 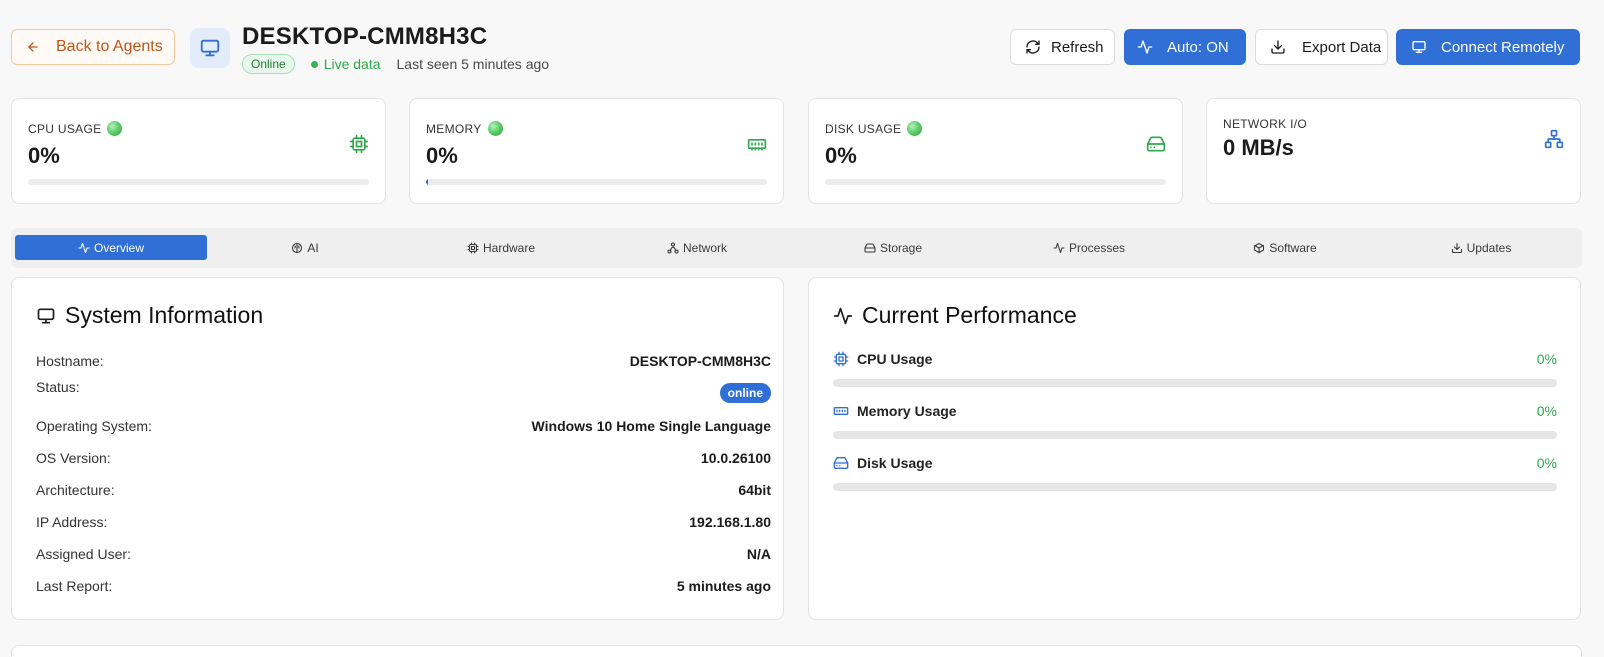 I want to click on tab-label: Processes, so click(x=1097, y=247).